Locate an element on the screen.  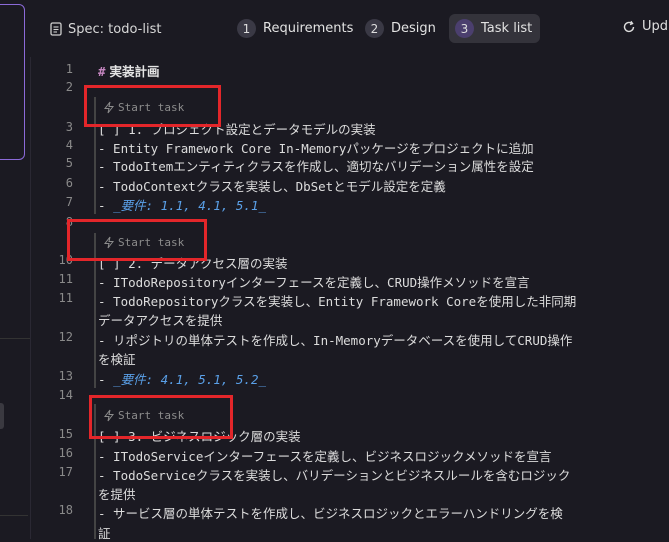
tab-label: Task list is located at coordinates (507, 28).